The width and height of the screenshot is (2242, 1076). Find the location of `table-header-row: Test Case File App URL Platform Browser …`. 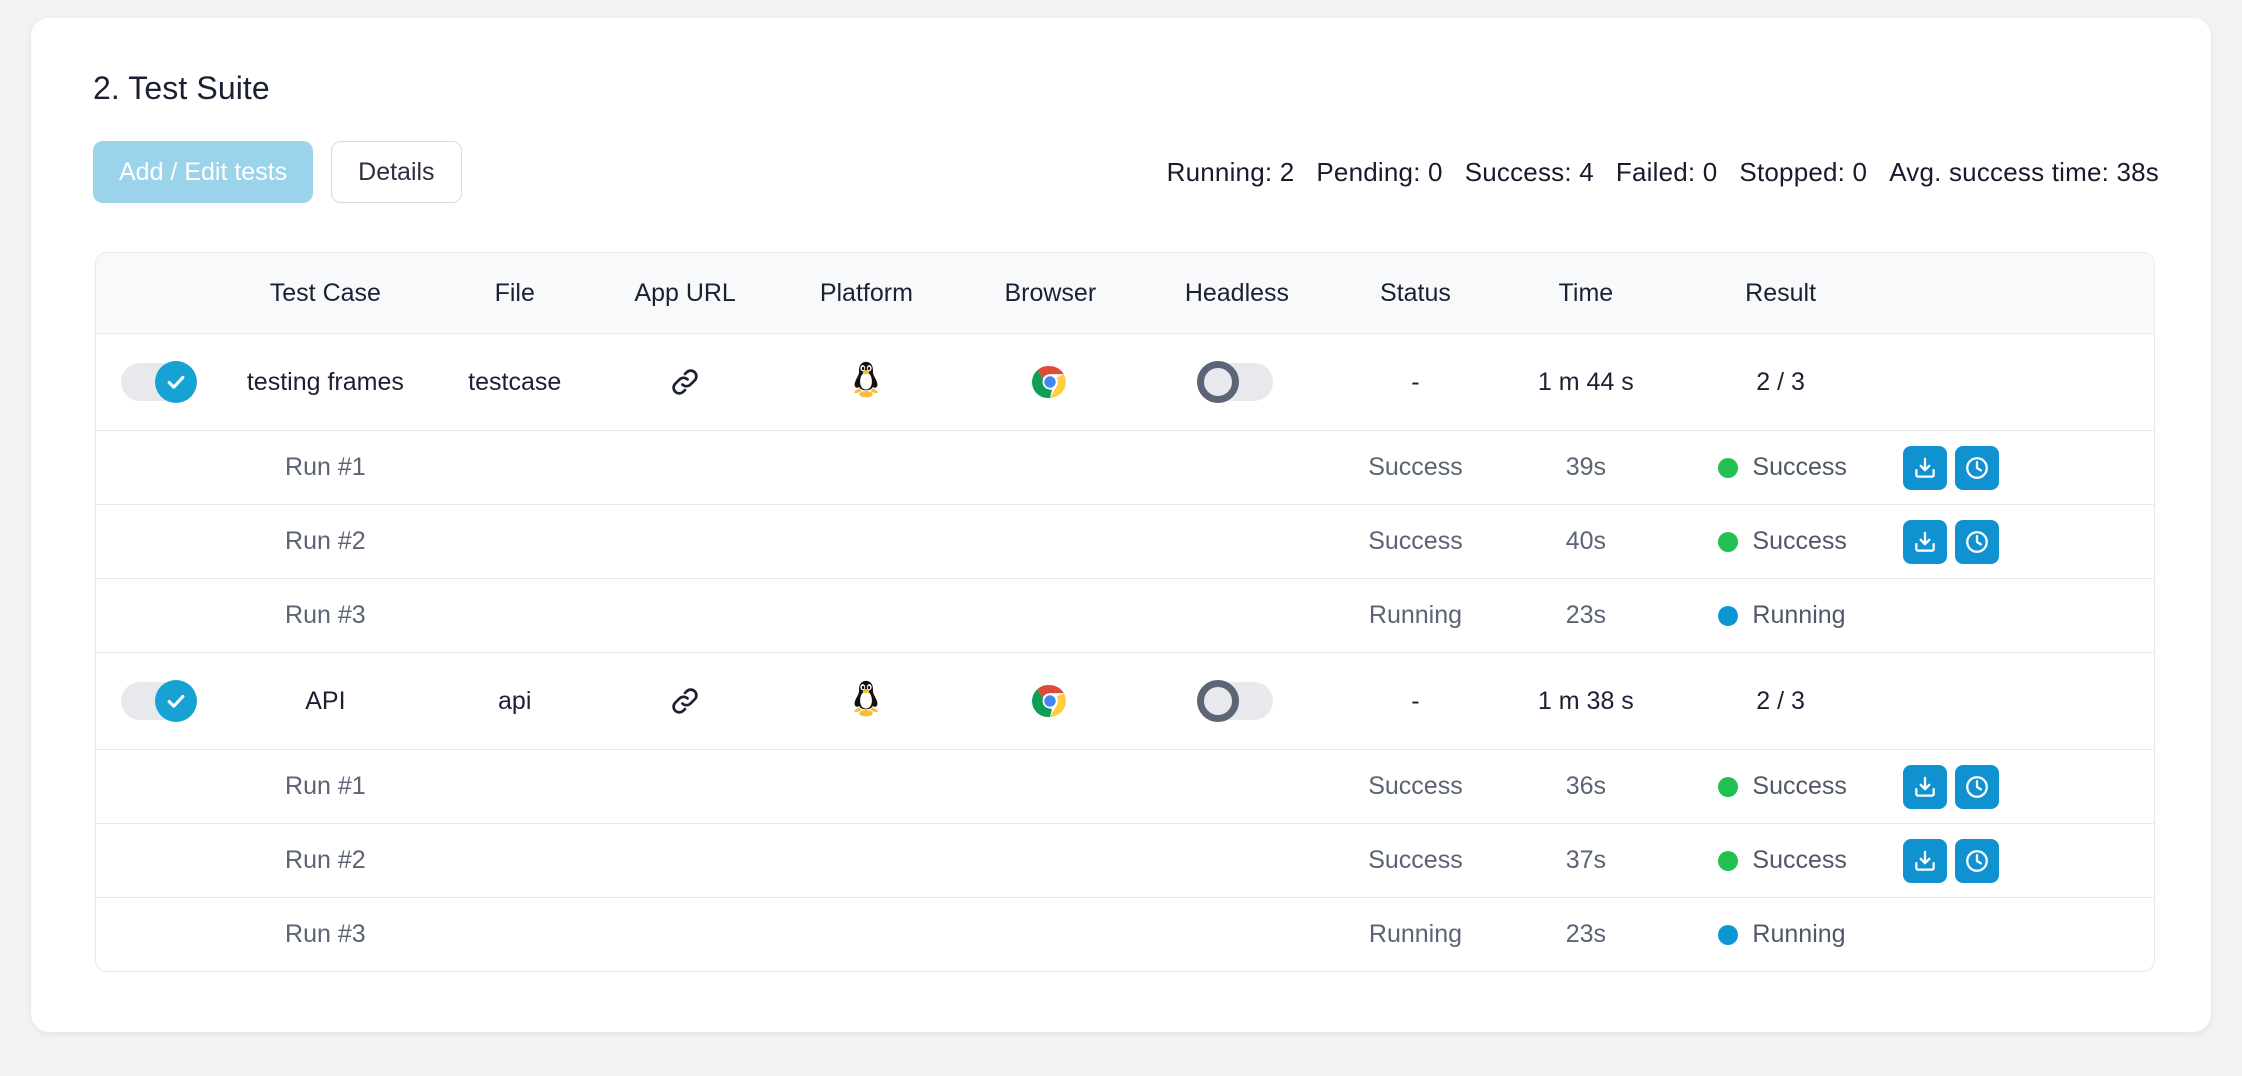

table-header-row: Test Case File App URL Platform Browser … is located at coordinates (1125, 293).